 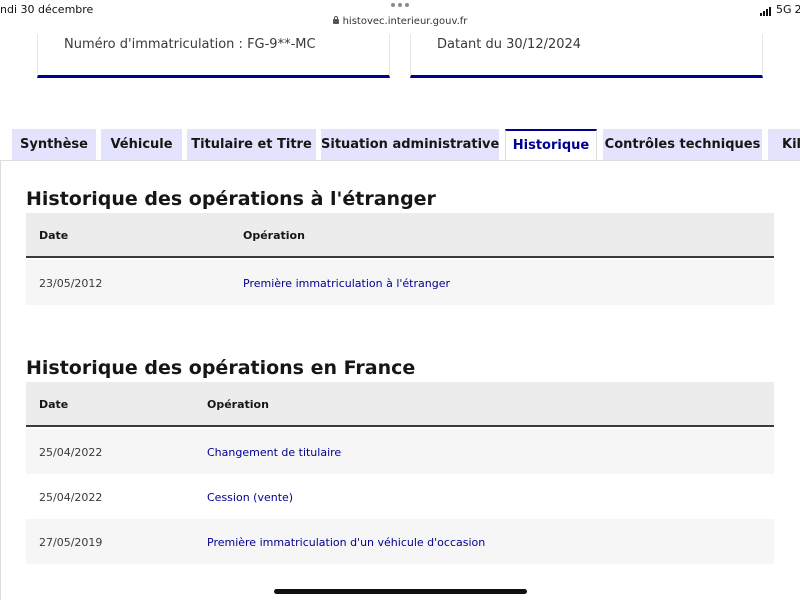 I want to click on url-text: histovec.interieur.gouv.fr, so click(x=405, y=21).